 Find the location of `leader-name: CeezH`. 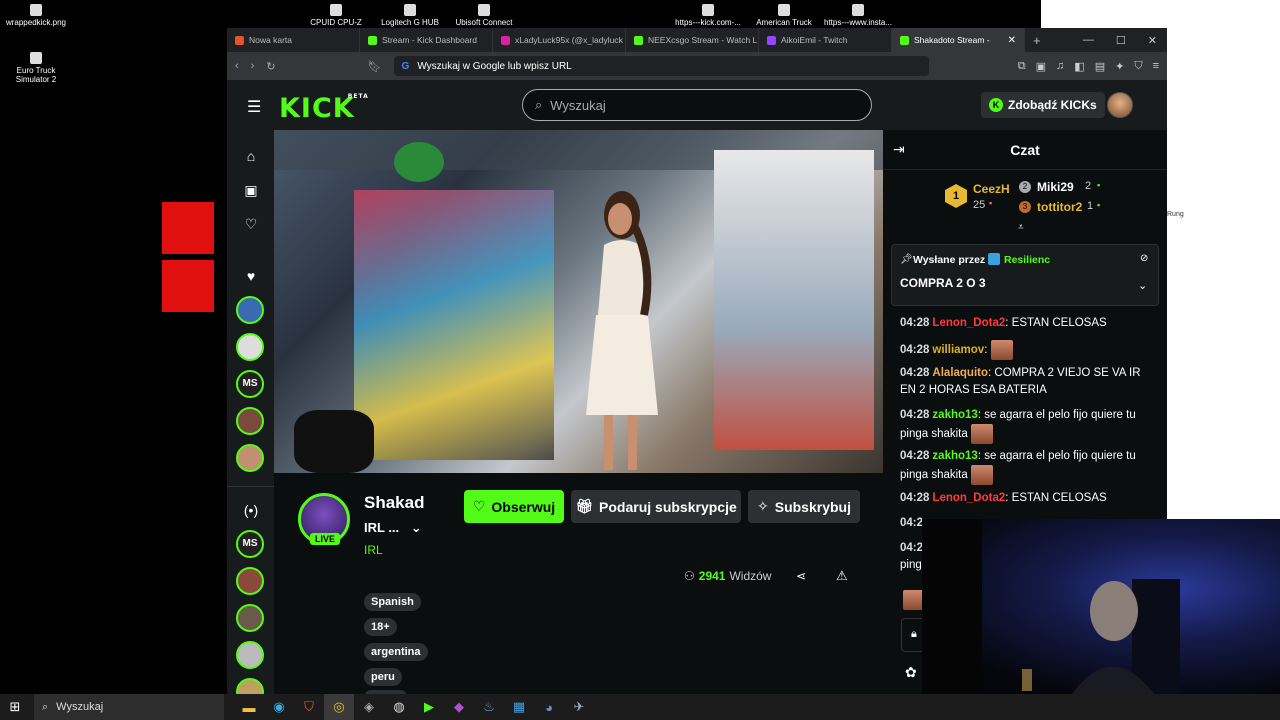

leader-name: CeezH is located at coordinates (991, 189).